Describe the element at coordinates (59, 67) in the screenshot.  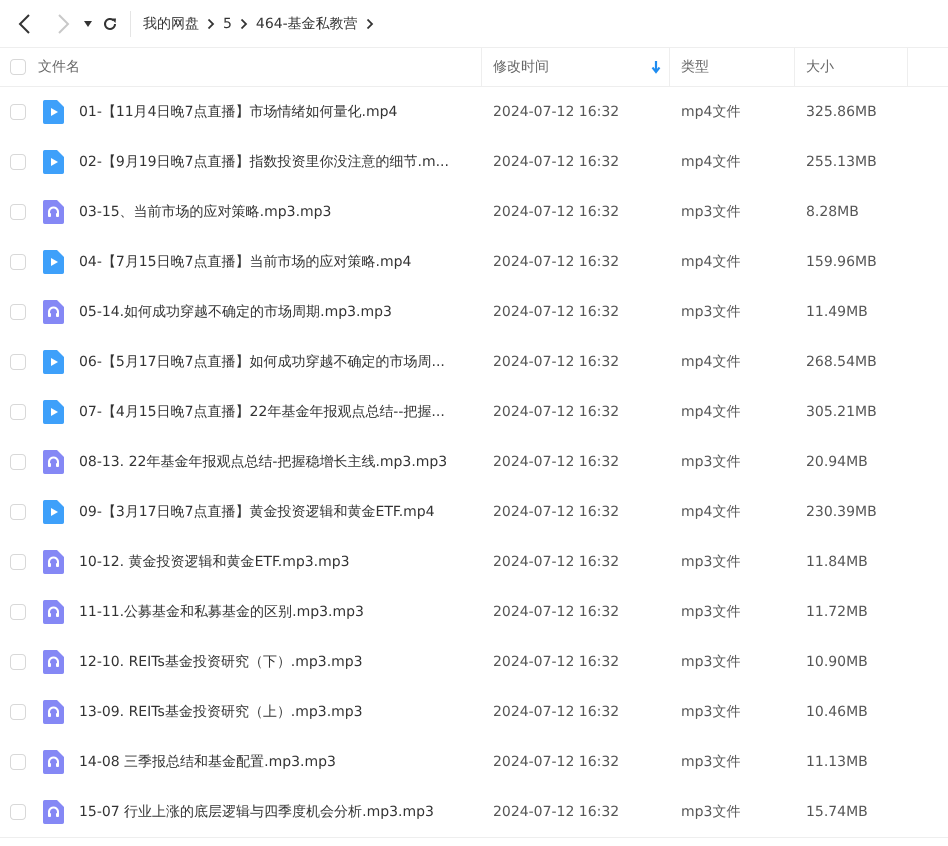
I see `column-label: 文件名` at that location.